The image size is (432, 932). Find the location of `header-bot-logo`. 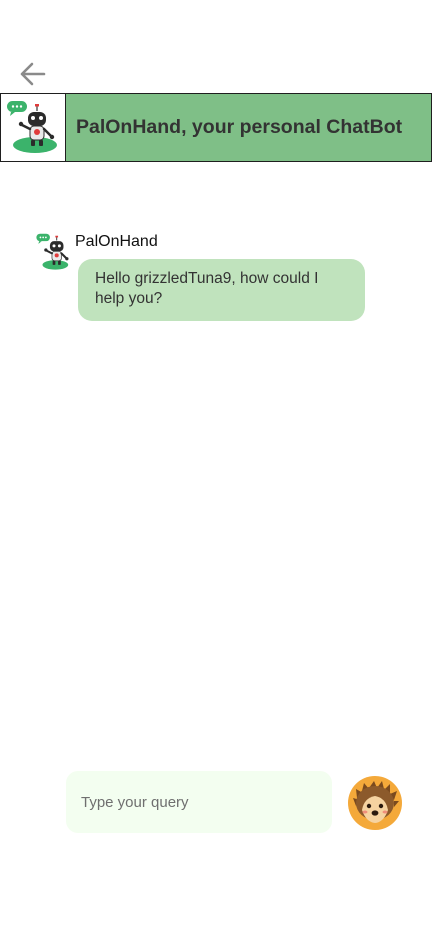

header-bot-logo is located at coordinates (33, 127).